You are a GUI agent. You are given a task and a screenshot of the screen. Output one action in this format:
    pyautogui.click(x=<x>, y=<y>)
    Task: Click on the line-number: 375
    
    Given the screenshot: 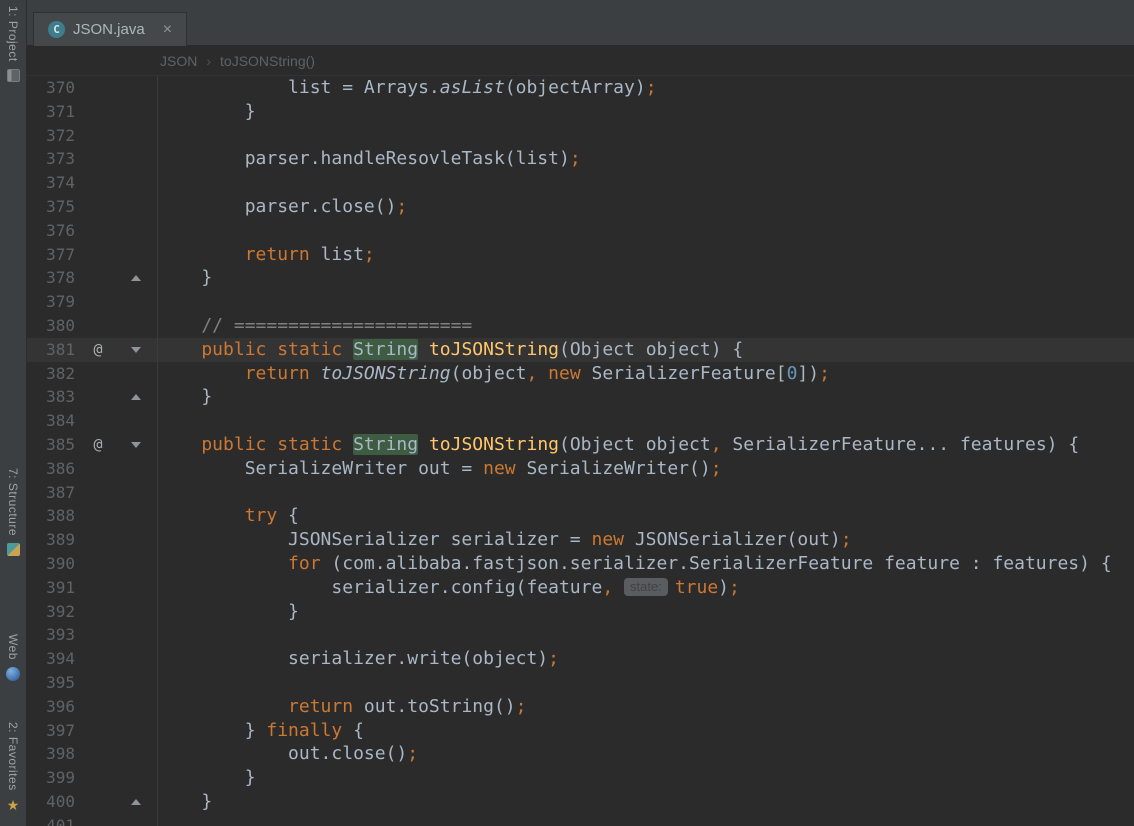 What is the action you would take?
    pyautogui.click(x=51, y=207)
    